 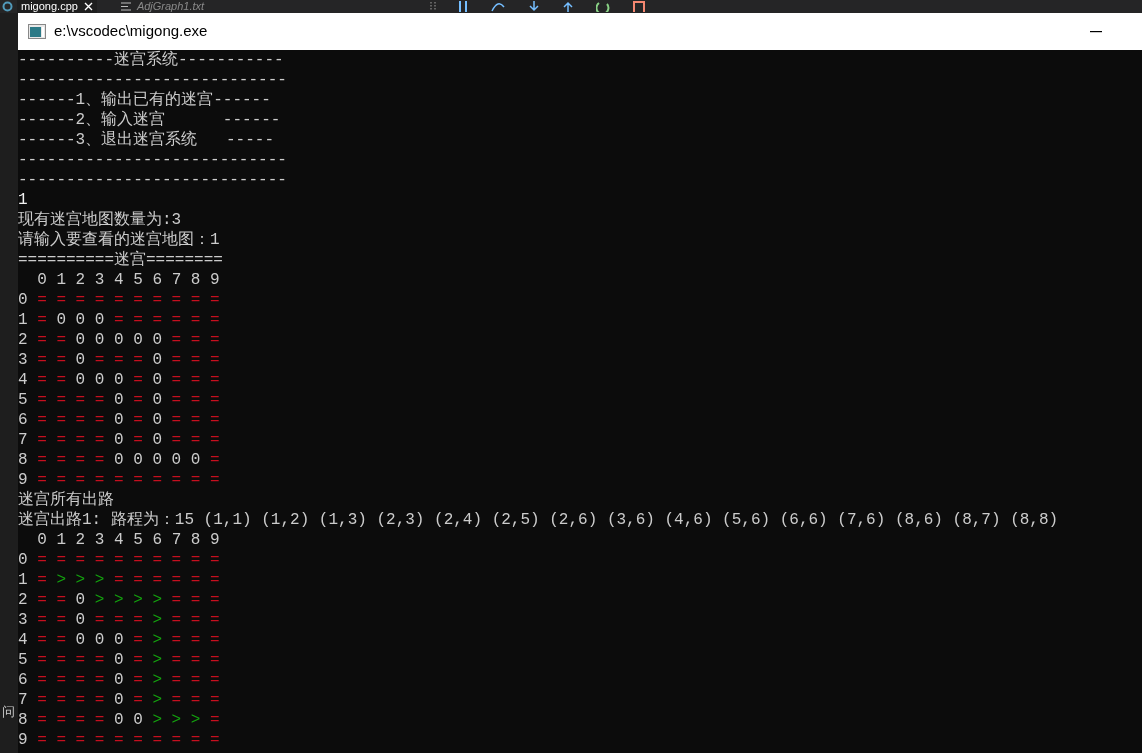 What do you see at coordinates (568, 6) in the screenshot?
I see `step-out-icon` at bounding box center [568, 6].